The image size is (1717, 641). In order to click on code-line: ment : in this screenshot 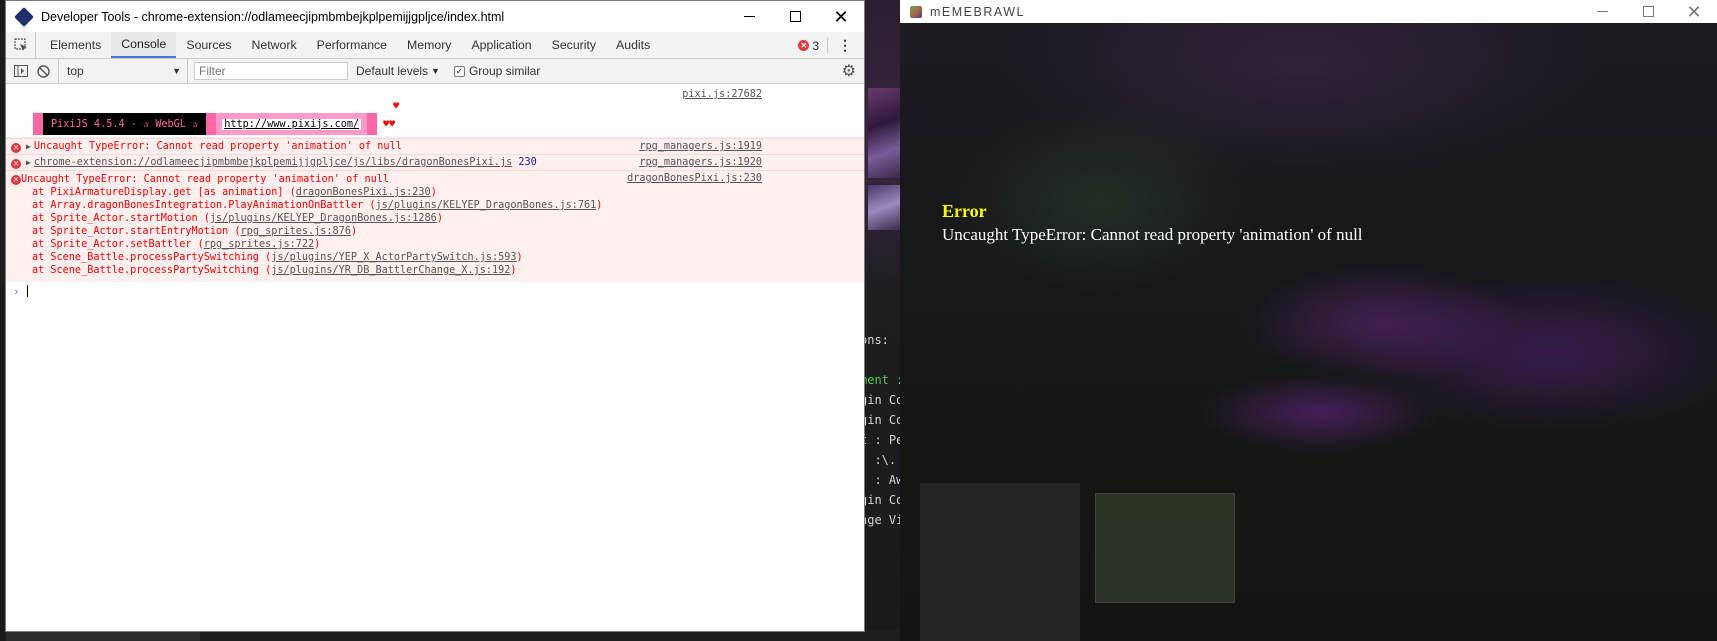, I will do `click(882, 380)`.